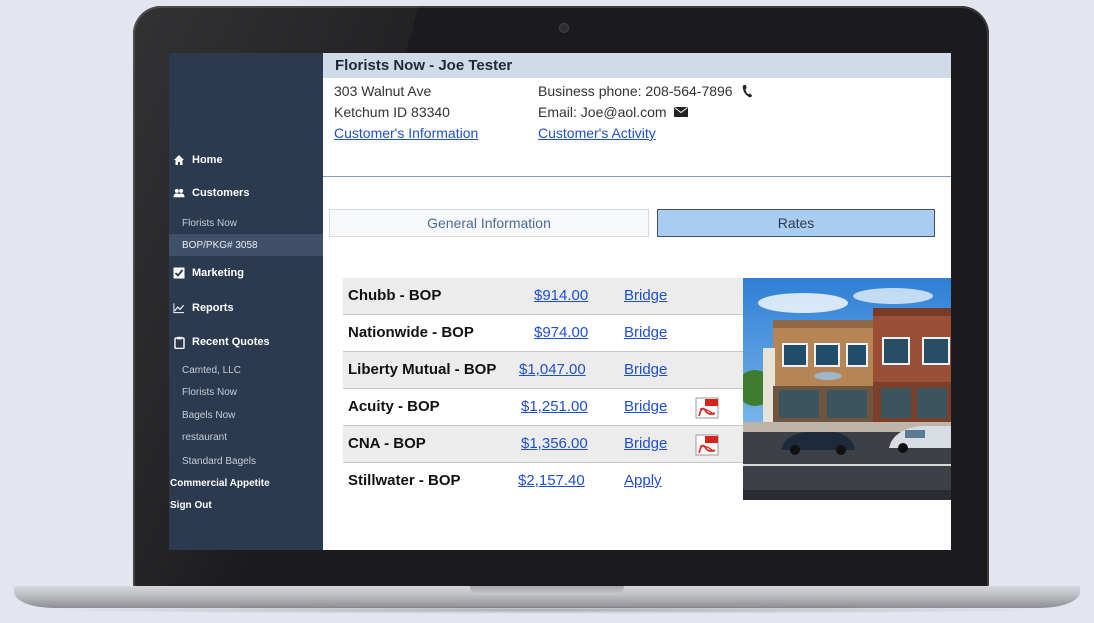 This screenshot has height=623, width=1094. What do you see at coordinates (637, 176) in the screenshot?
I see `header-divider` at bounding box center [637, 176].